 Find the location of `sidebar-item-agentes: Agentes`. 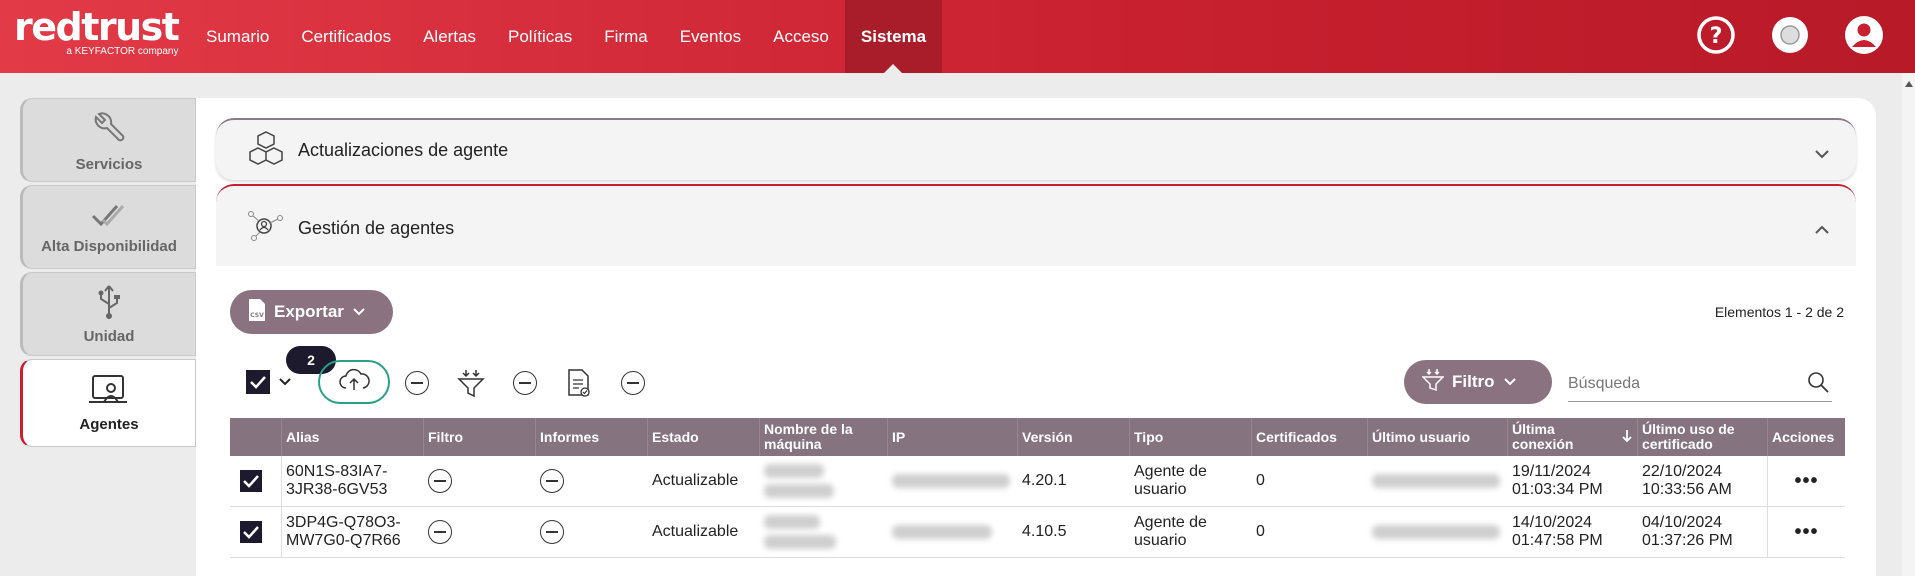

sidebar-item-agentes: Agentes is located at coordinates (108, 403).